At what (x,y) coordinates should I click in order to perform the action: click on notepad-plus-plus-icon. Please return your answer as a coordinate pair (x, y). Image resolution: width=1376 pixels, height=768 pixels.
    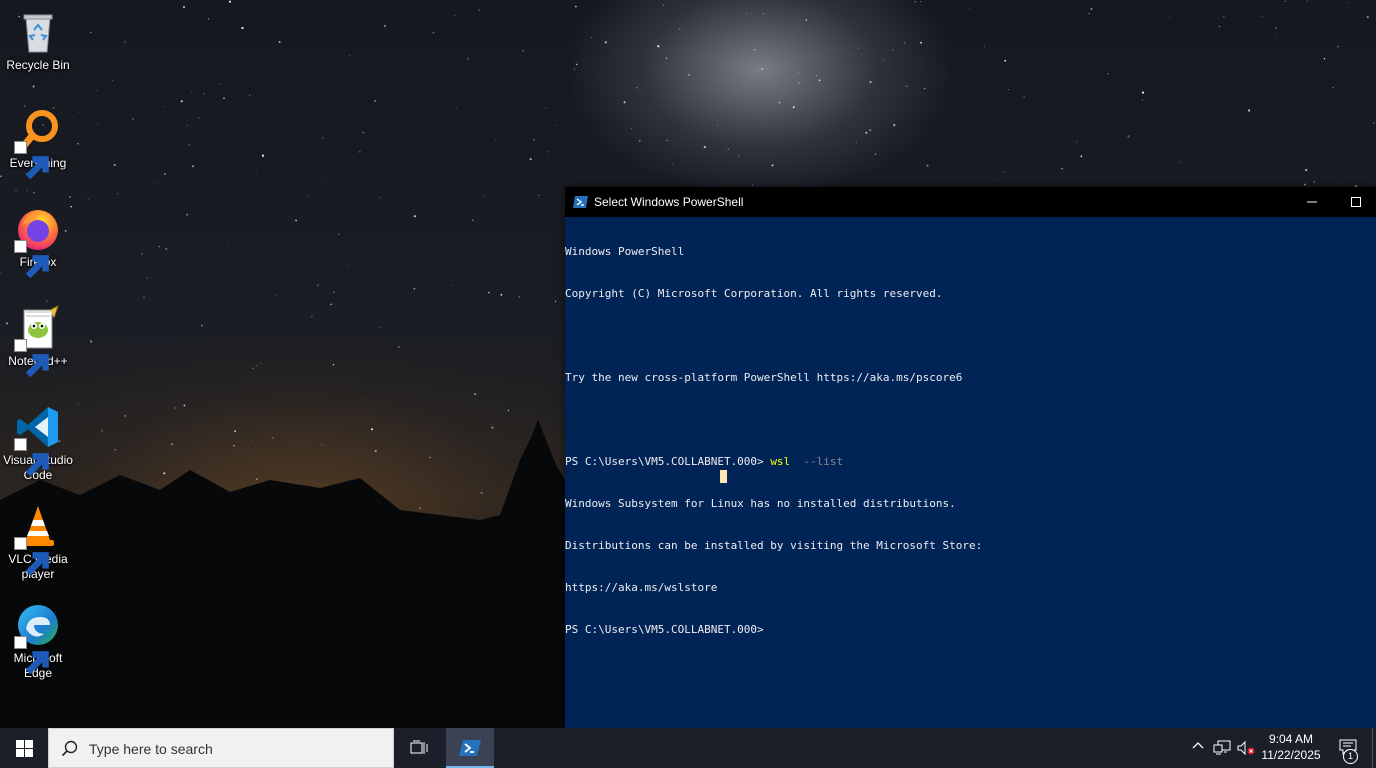
    Looking at the image, I should click on (38, 341).